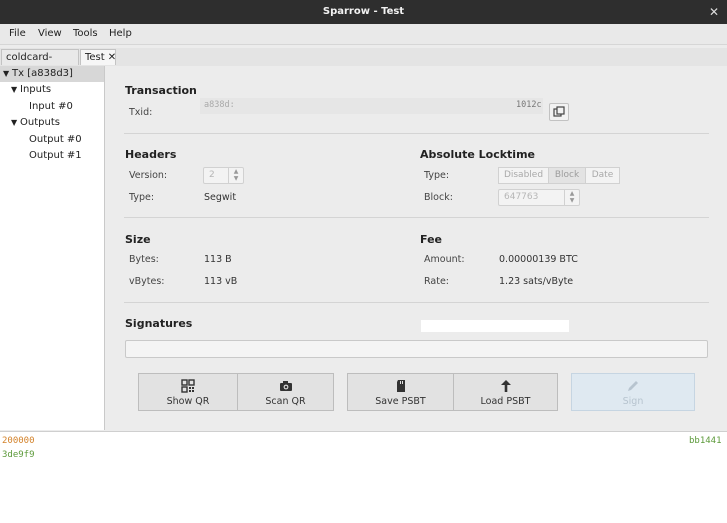 Image resolution: width=727 pixels, height=523 pixels. I want to click on qr-code-icon, so click(188, 386).